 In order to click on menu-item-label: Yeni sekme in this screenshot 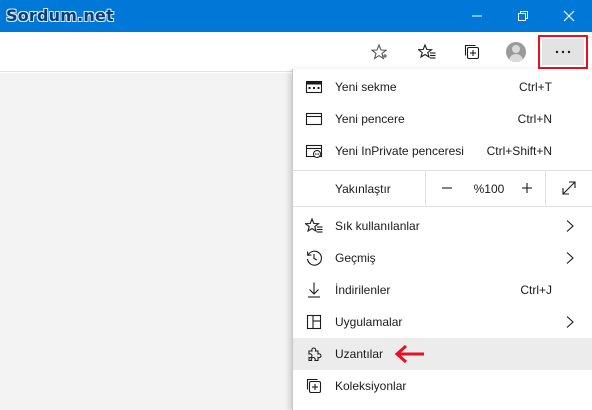, I will do `click(366, 87)`.